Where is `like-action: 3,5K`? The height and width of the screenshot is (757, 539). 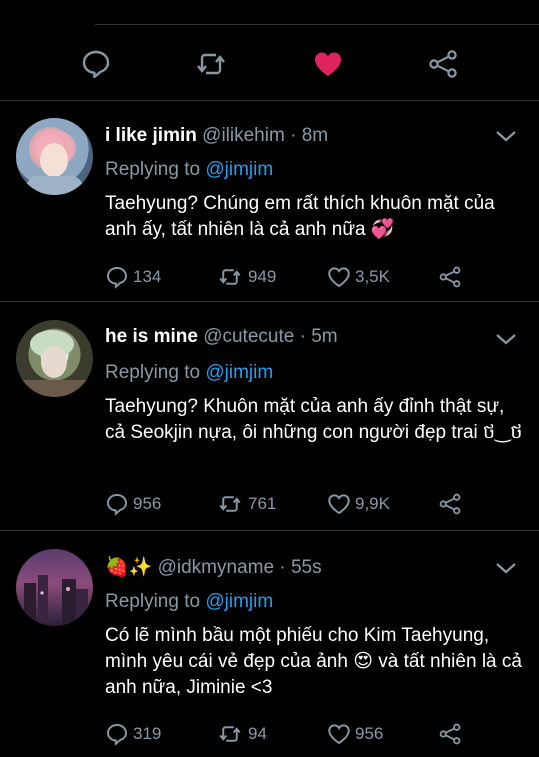 like-action: 3,5K is located at coordinates (358, 277).